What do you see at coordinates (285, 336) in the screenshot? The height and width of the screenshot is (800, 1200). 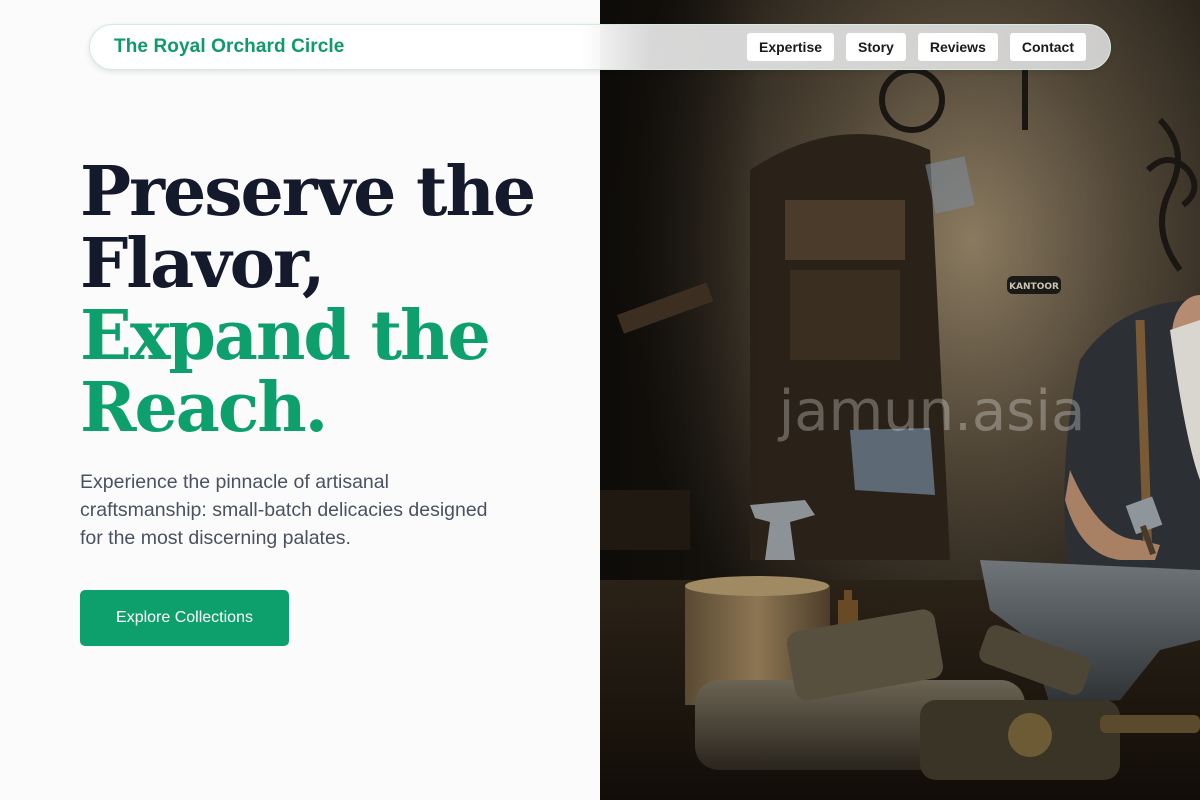 I see `headline-accent-line-1: Expand the` at bounding box center [285, 336].